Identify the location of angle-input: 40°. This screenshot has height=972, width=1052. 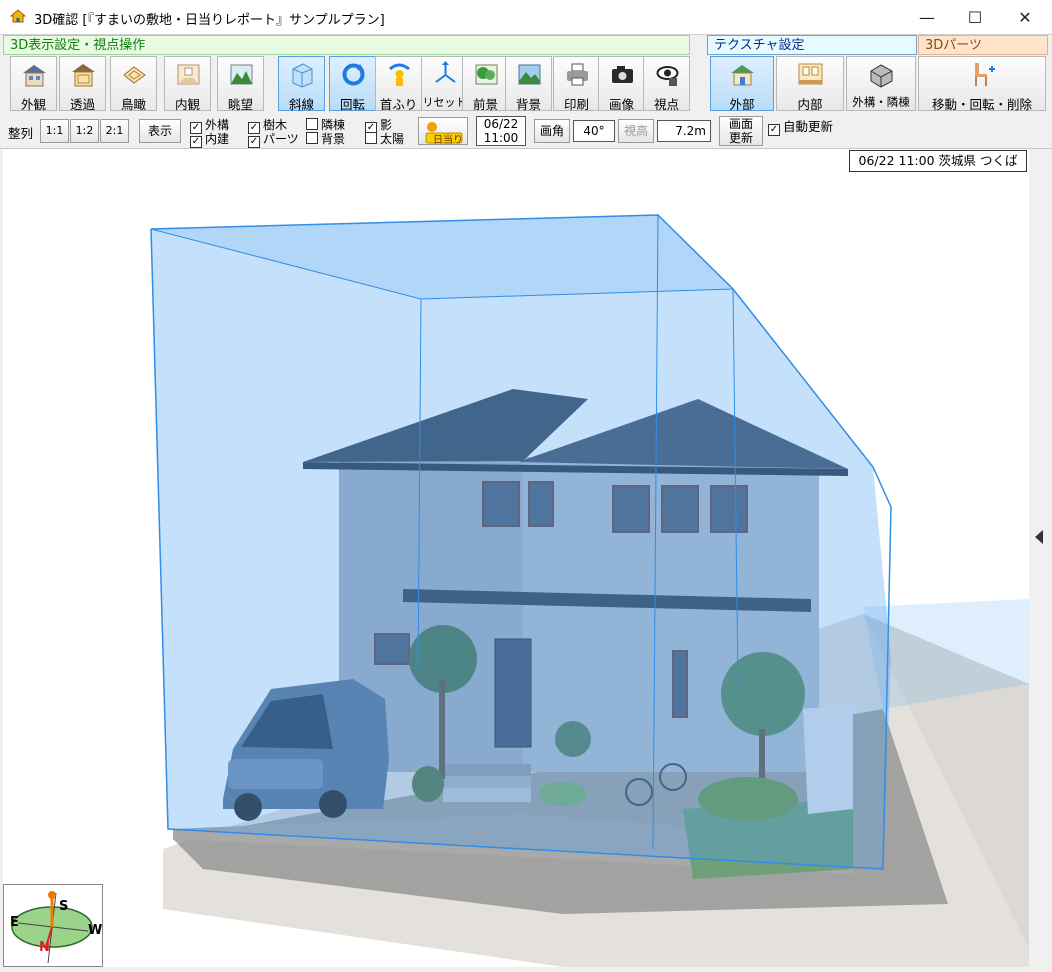
(594, 131).